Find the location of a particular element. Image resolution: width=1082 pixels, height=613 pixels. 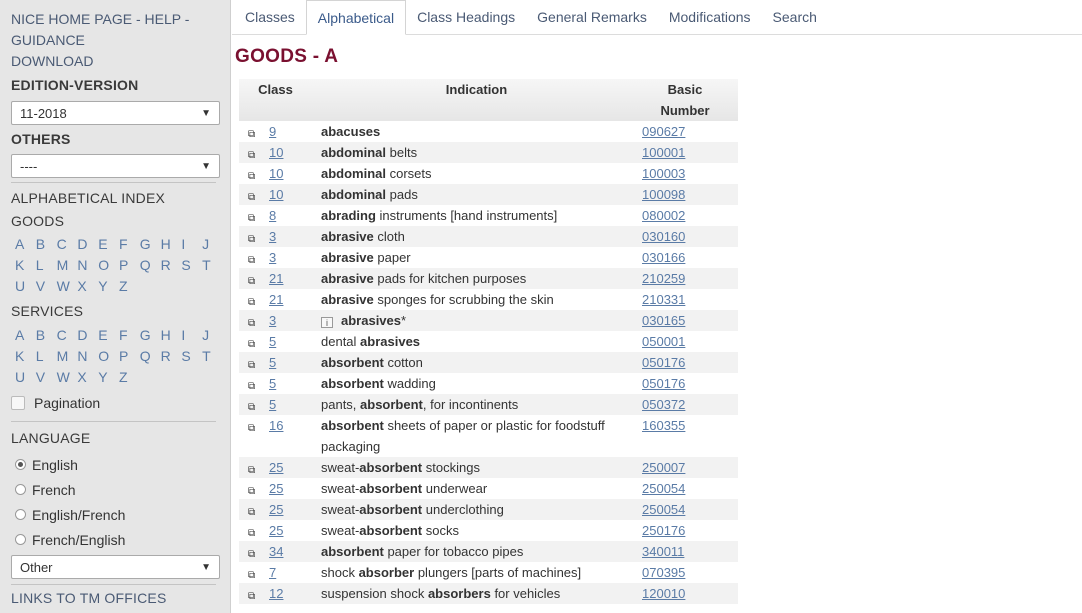

nav-link-download: DOWNLOAD is located at coordinates (115, 61).